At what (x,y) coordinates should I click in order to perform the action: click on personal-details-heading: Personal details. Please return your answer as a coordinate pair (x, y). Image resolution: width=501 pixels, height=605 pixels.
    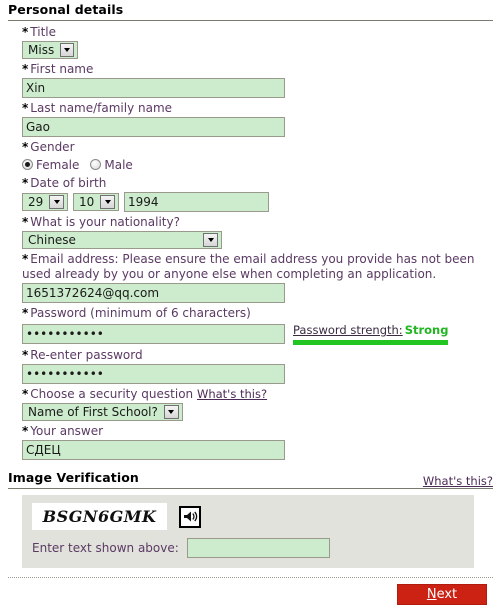
    Looking at the image, I should click on (66, 9).